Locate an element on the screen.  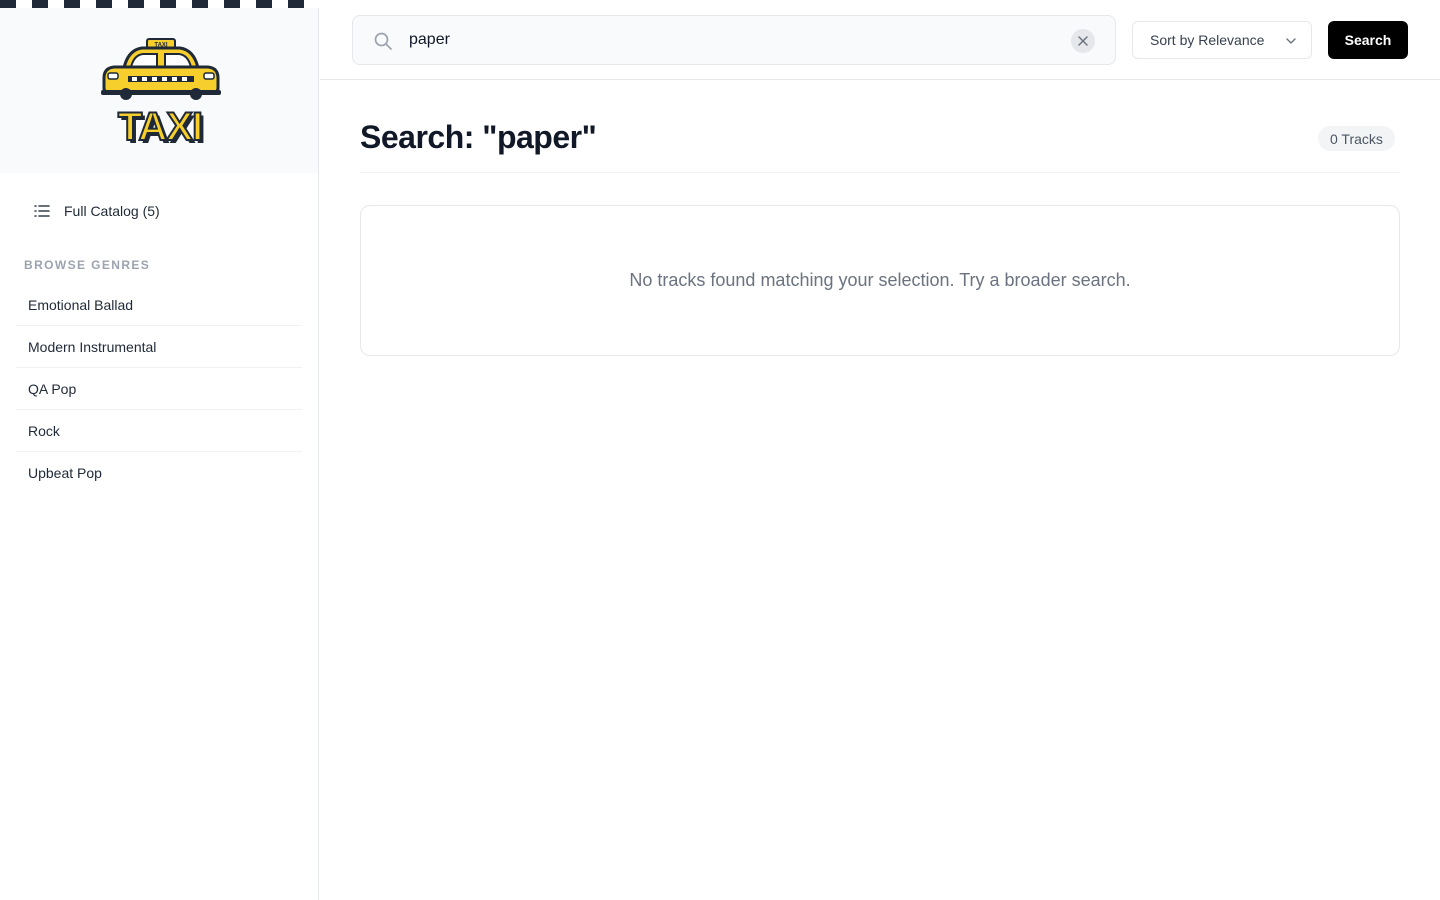
close-icon is located at coordinates (1083, 41).